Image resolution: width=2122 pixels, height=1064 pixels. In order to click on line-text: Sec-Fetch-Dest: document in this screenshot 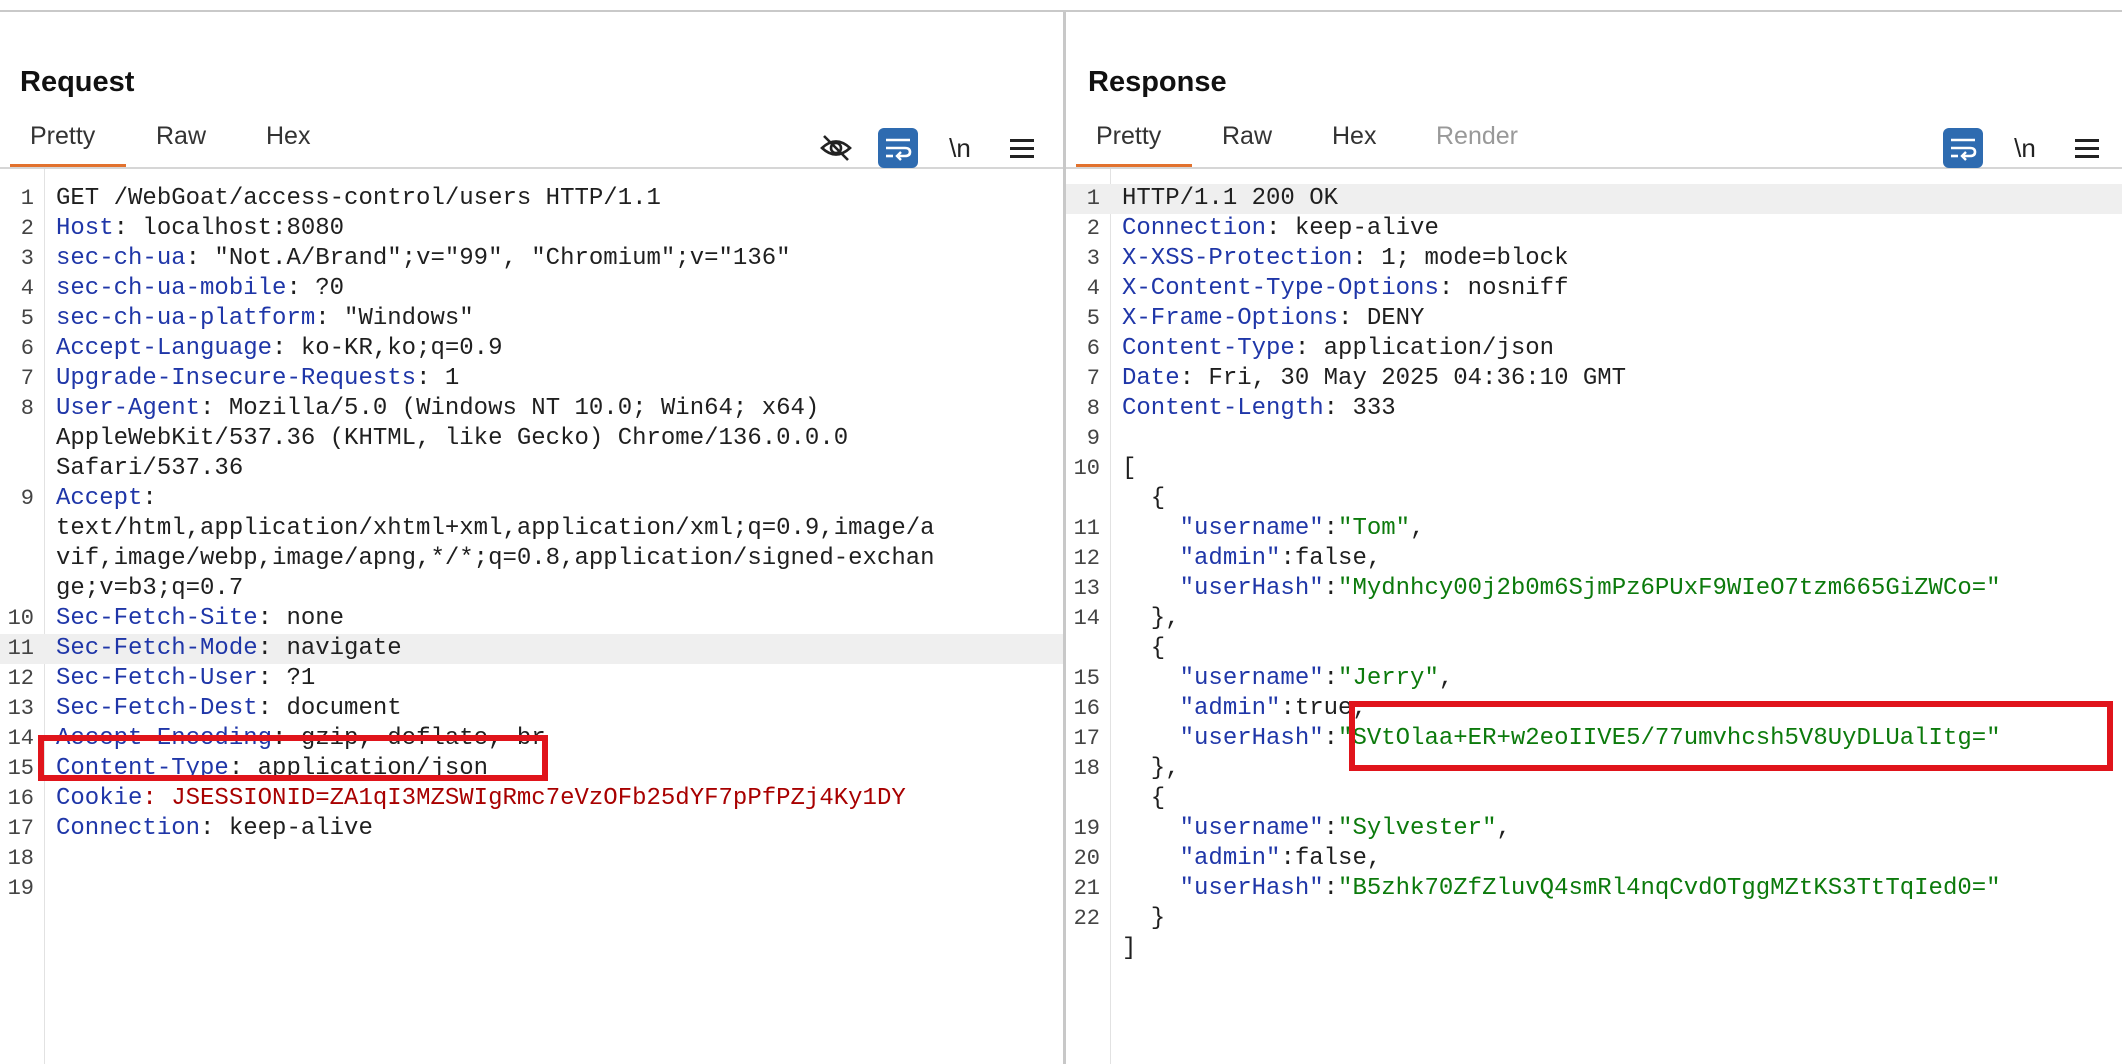, I will do `click(229, 709)`.